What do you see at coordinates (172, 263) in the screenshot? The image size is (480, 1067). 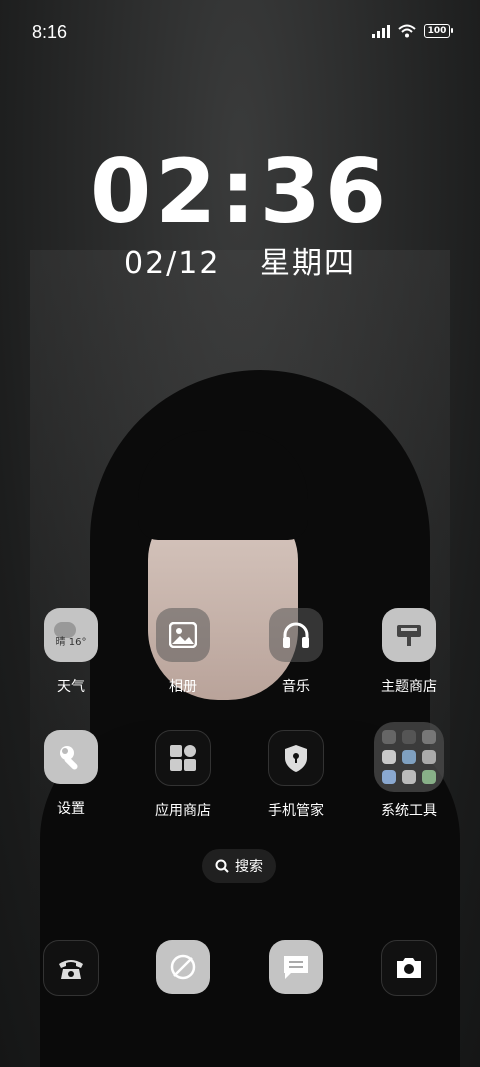 I see `date-text: 02/12` at bounding box center [172, 263].